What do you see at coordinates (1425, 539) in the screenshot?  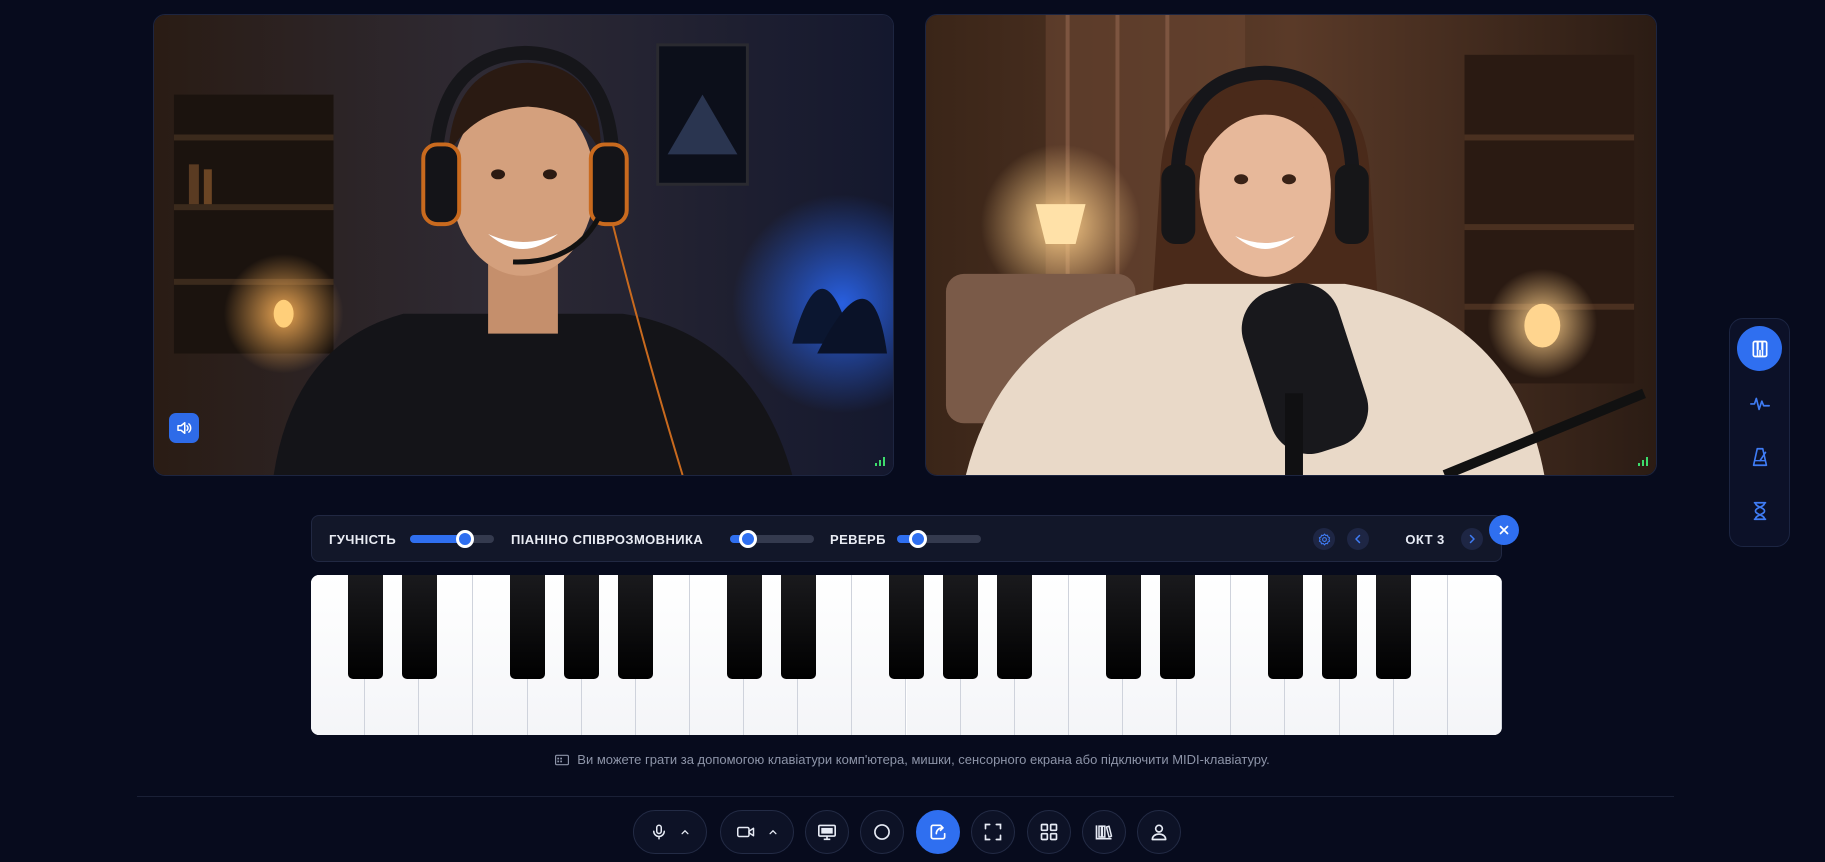 I see `octave-label: ОКТ 3` at bounding box center [1425, 539].